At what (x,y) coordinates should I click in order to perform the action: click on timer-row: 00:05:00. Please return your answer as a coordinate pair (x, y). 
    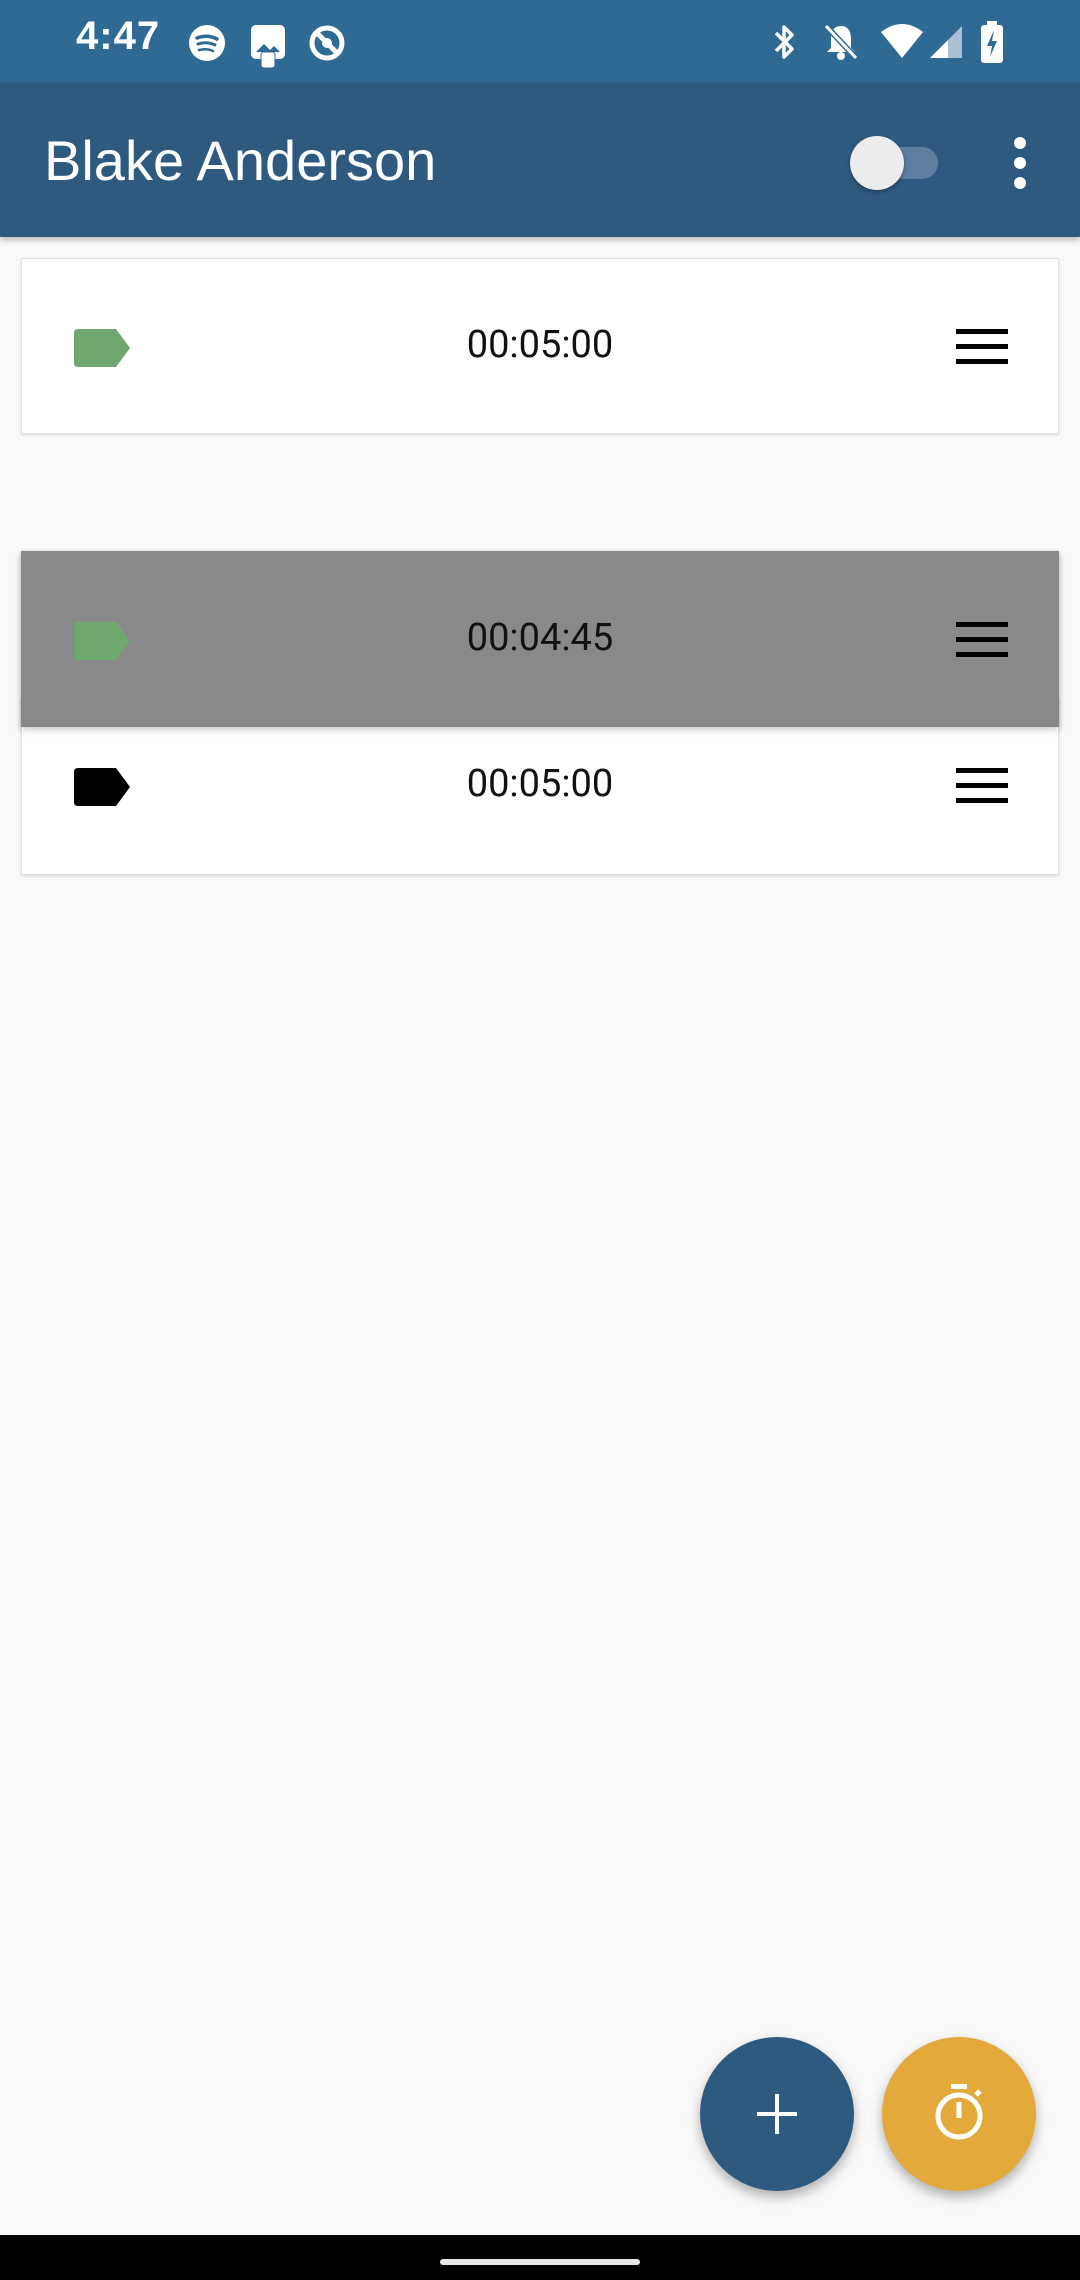
    Looking at the image, I should click on (540, 346).